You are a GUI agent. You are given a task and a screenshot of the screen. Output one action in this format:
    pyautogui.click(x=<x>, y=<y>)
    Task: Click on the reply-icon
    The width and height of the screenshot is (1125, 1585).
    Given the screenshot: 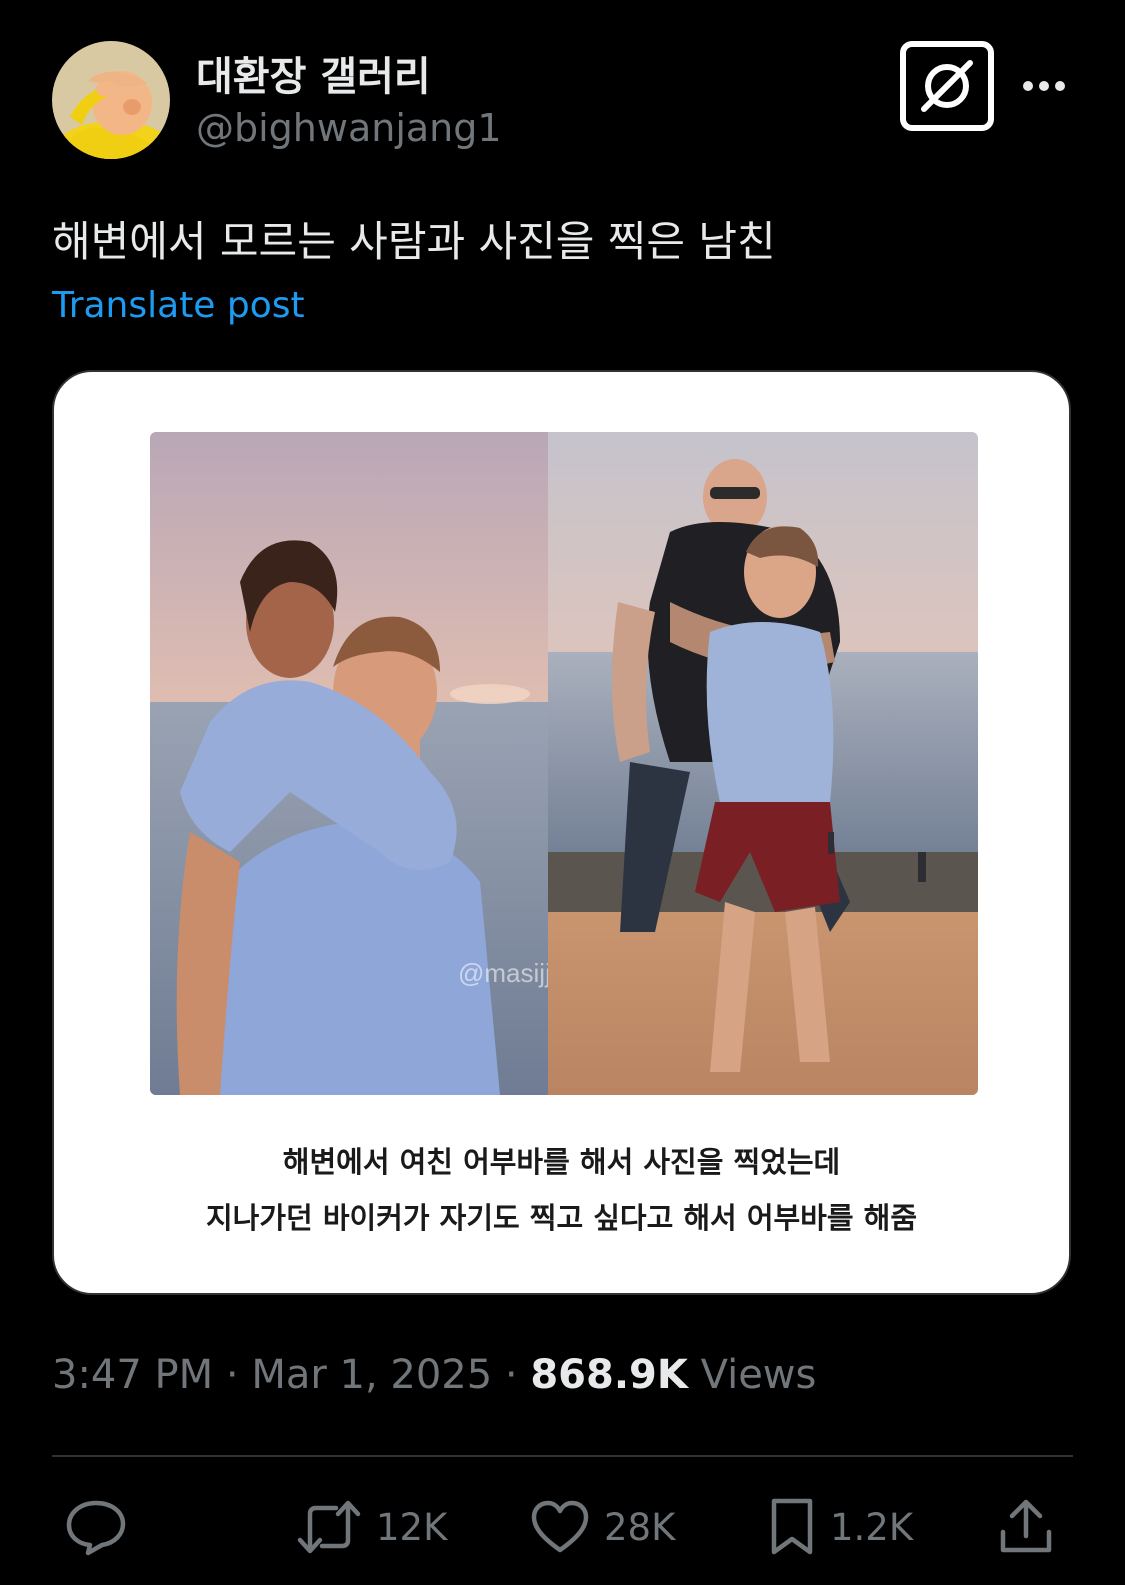 What is the action you would take?
    pyautogui.click(x=96, y=1528)
    